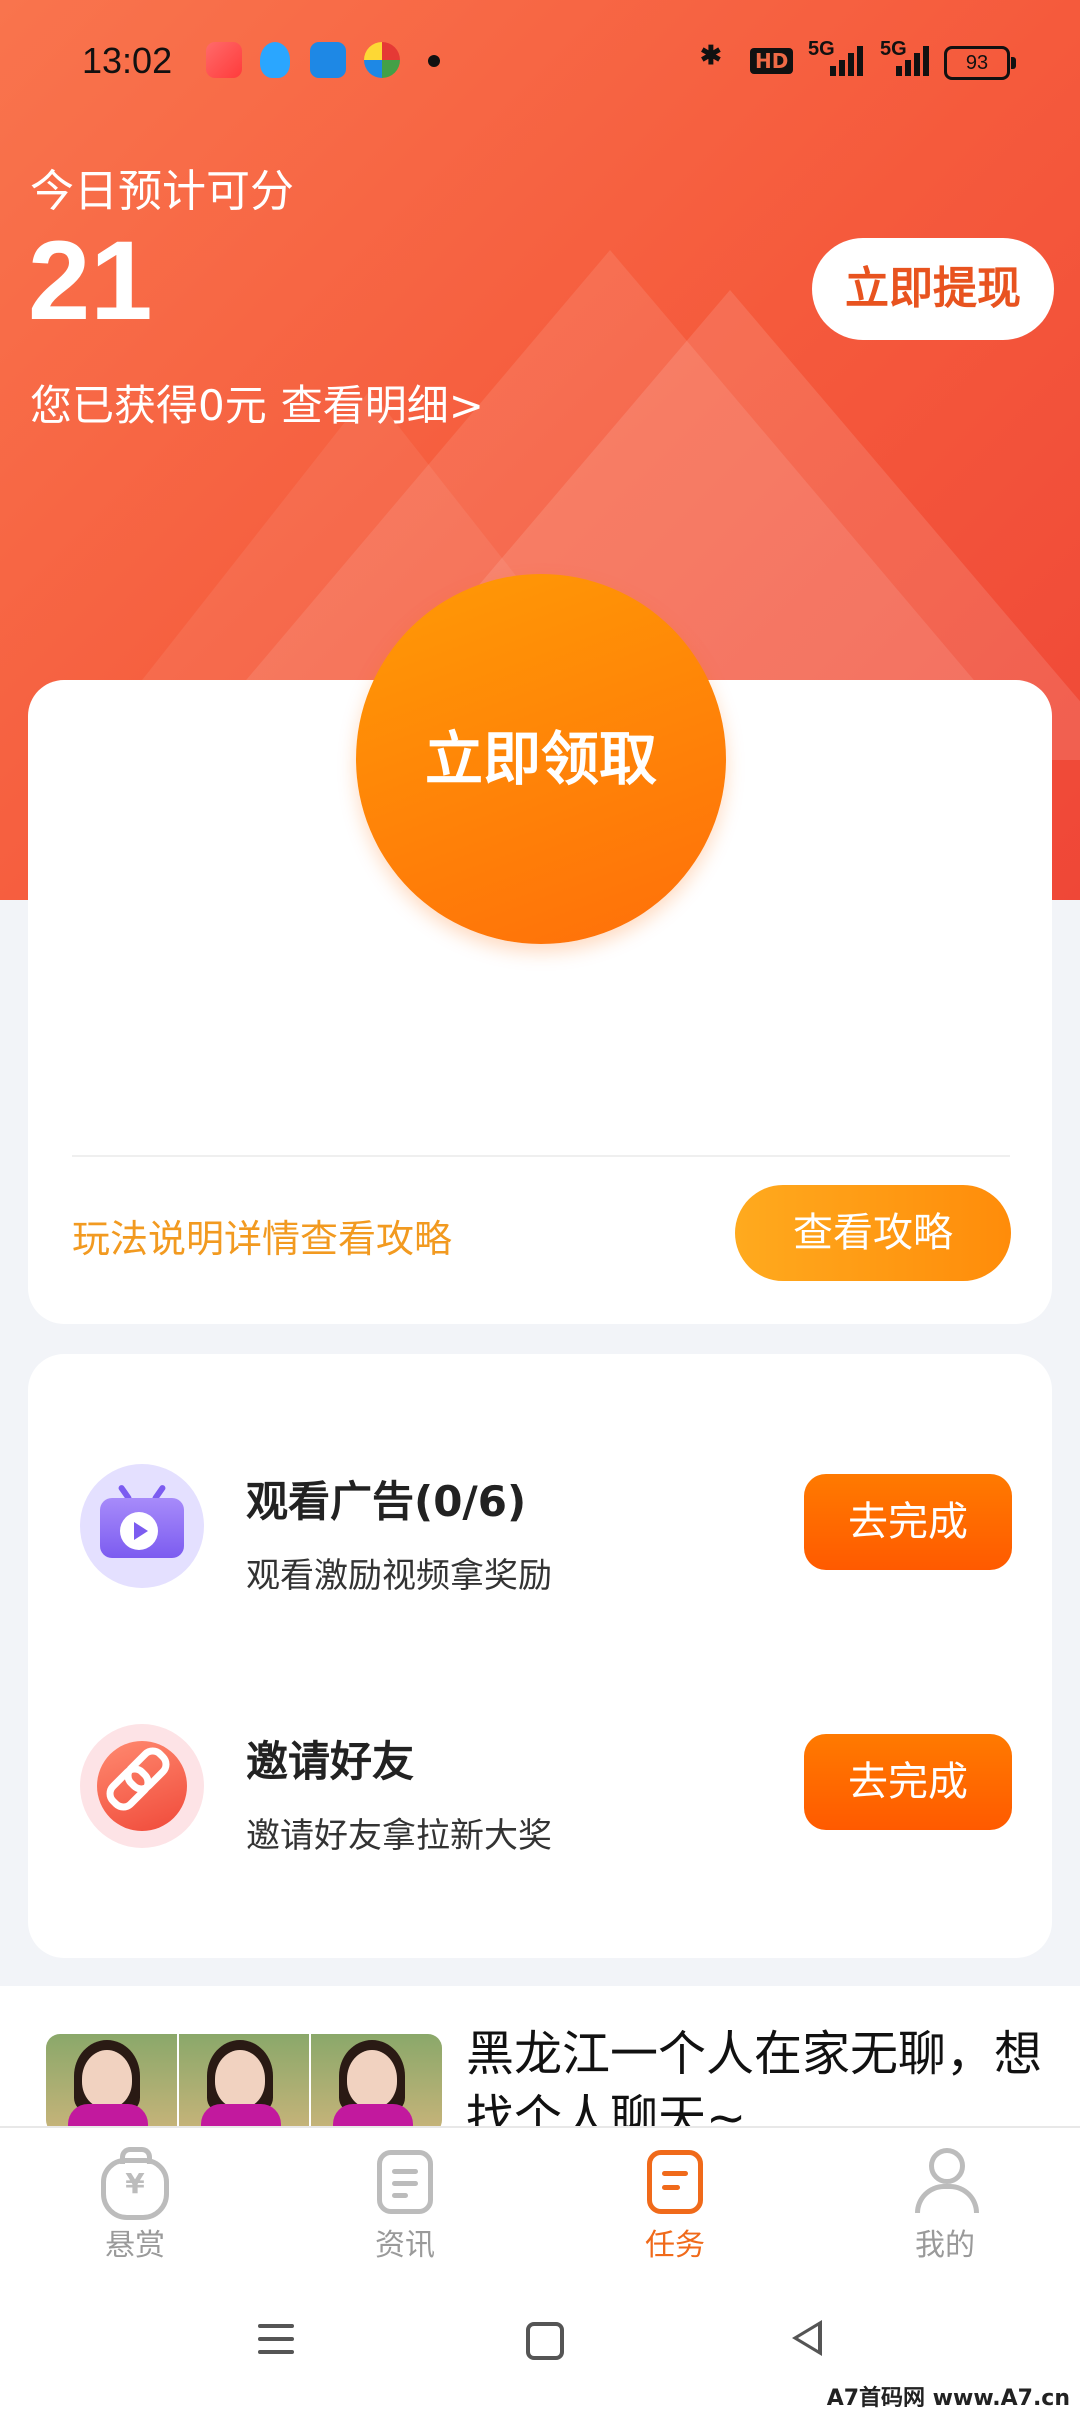 This screenshot has height=2412, width=1080. Describe the element at coordinates (330, 1761) in the screenshot. I see `task-title: 邀请好友` at that location.